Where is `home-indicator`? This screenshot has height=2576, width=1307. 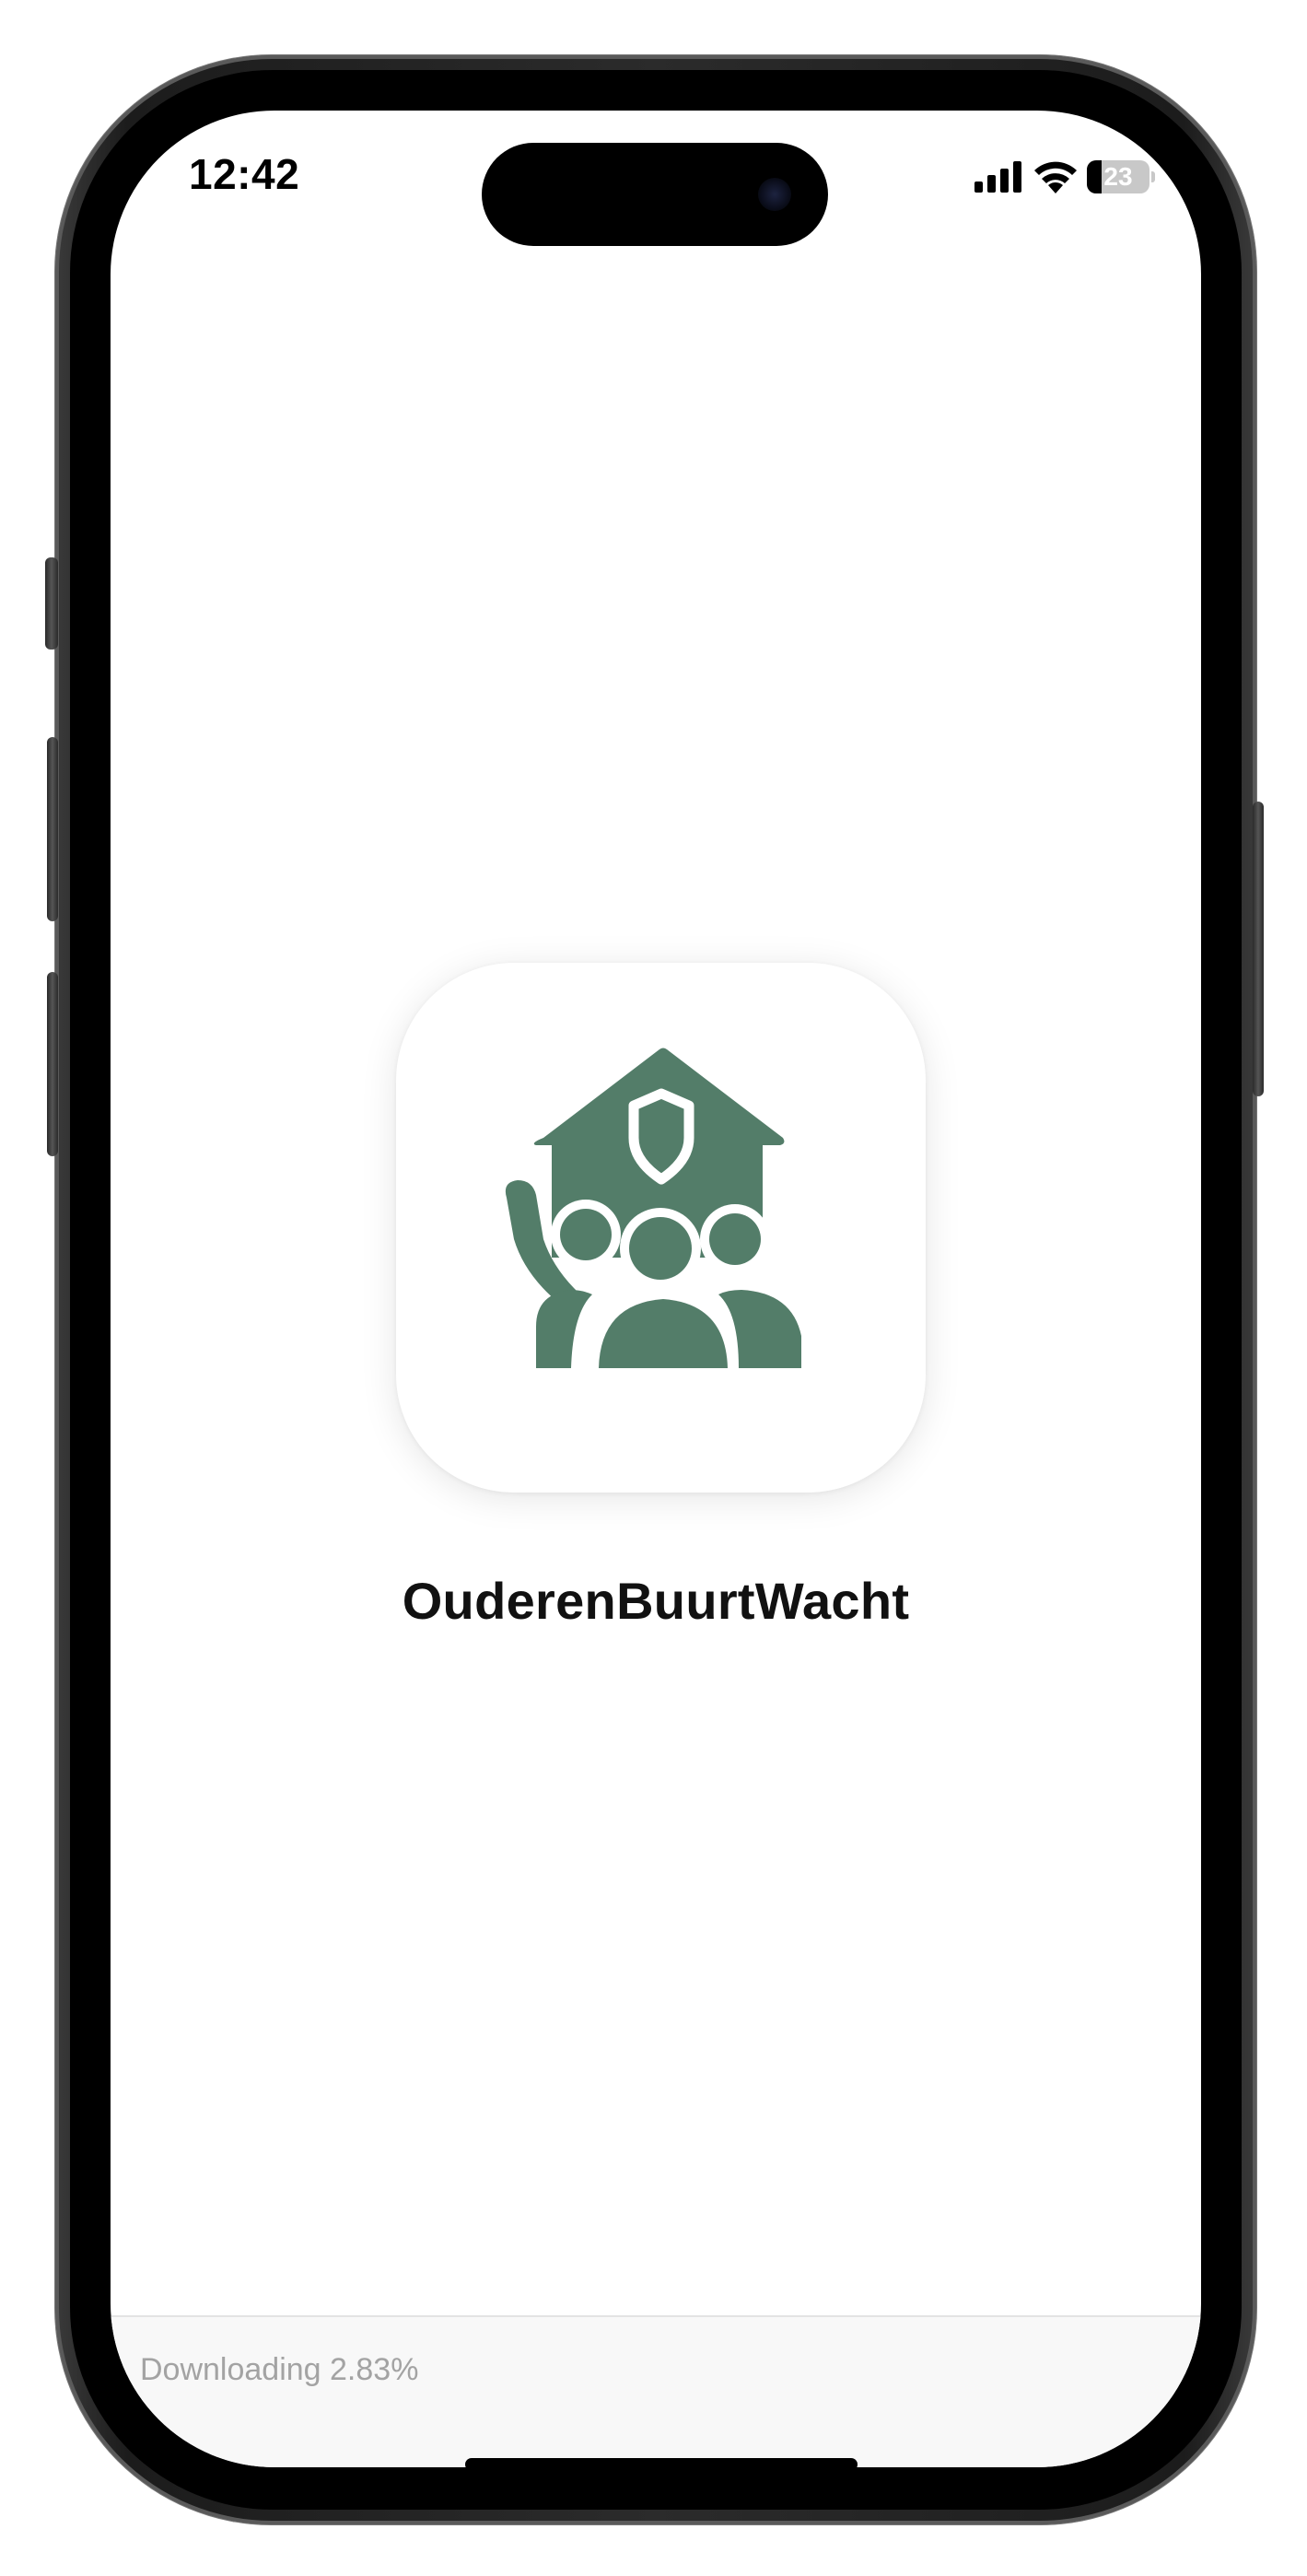 home-indicator is located at coordinates (662, 2462).